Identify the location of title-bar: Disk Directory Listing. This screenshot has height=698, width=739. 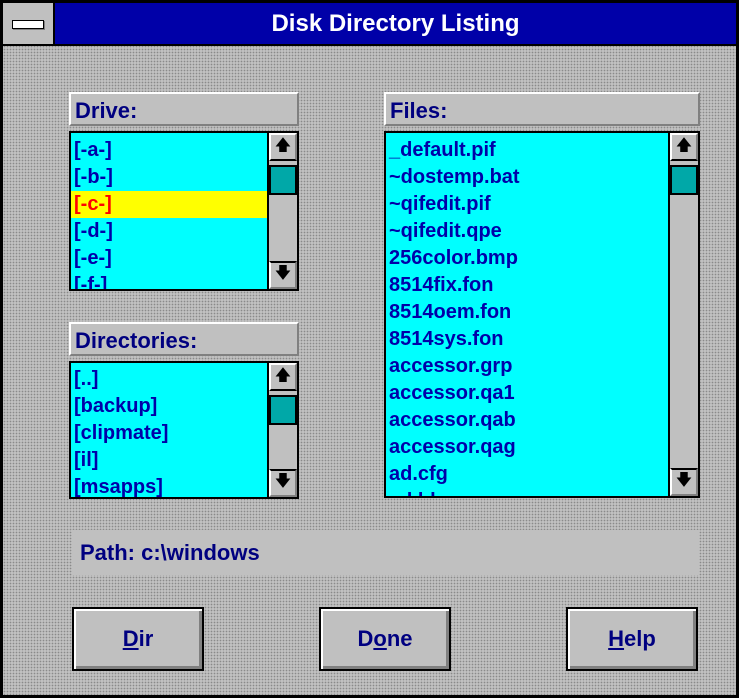
(369, 24).